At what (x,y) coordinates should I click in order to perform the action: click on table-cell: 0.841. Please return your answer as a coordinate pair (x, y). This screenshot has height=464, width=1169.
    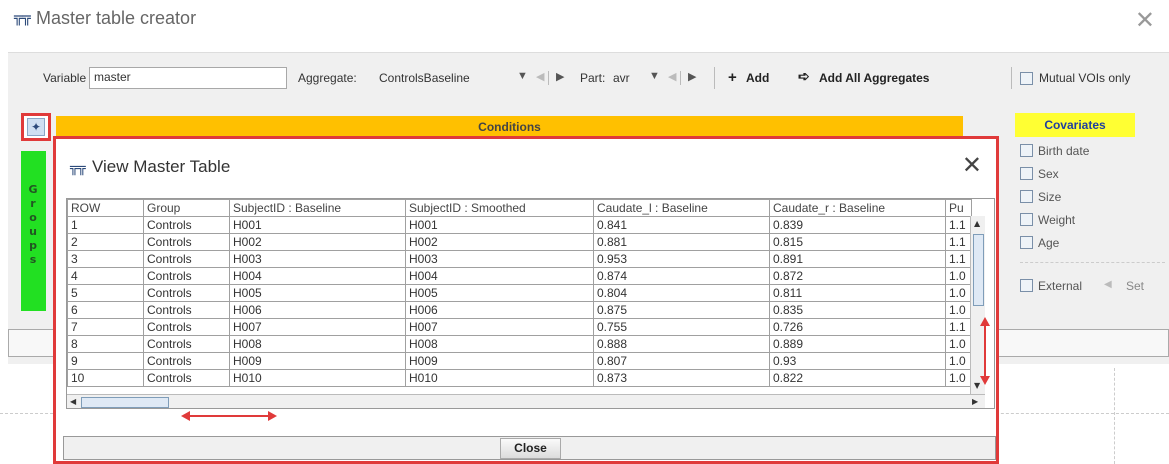
    Looking at the image, I should click on (681, 225).